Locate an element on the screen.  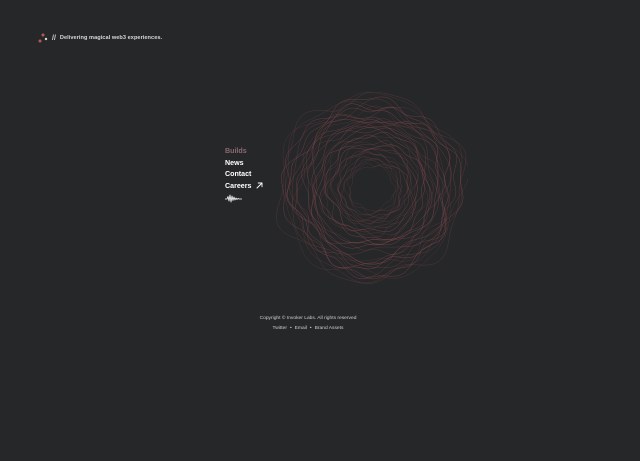
nav-item-label: Builds is located at coordinates (236, 150).